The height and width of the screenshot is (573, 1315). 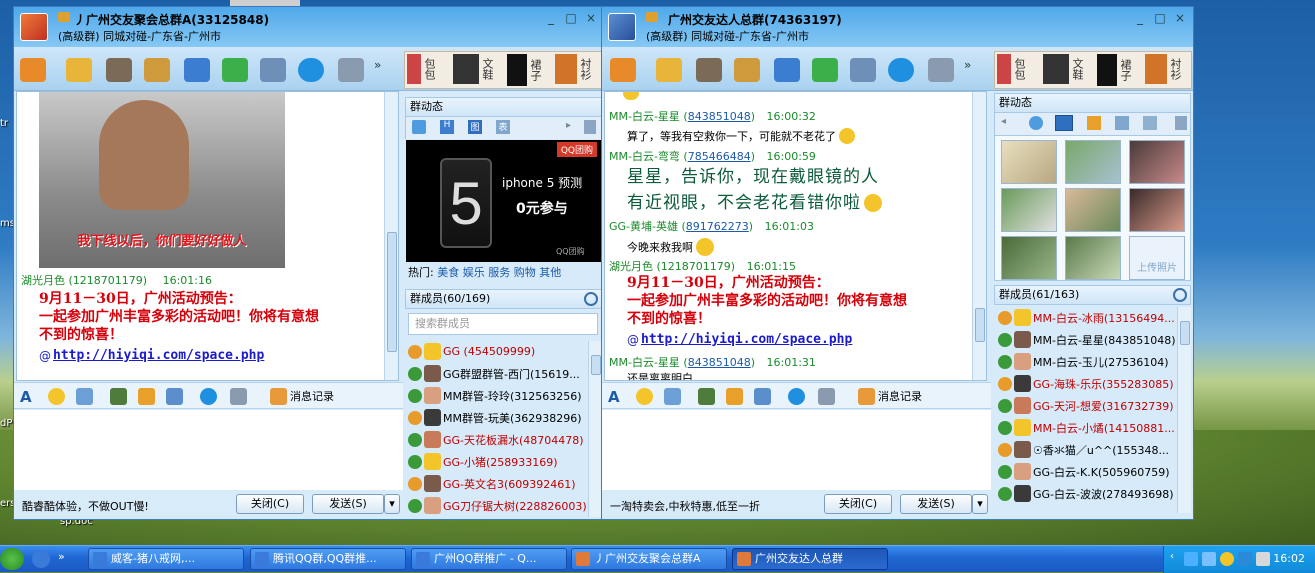 What do you see at coordinates (1085, 405) in the screenshot?
I see `member-item: GG-天河-想爱(316732739)` at bounding box center [1085, 405].